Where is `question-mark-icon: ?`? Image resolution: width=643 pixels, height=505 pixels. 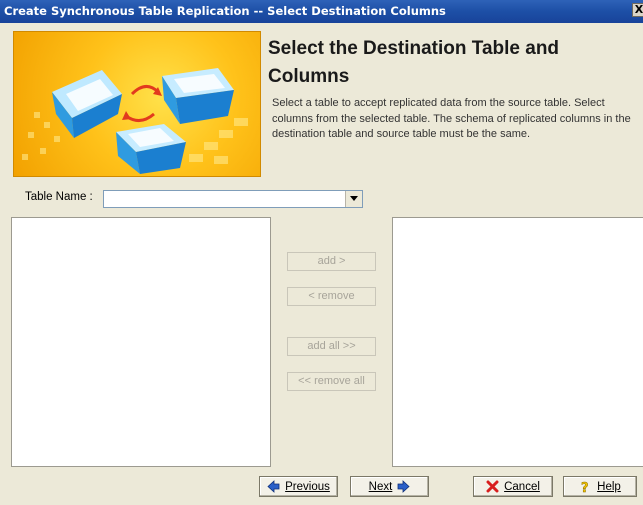
question-mark-icon: ? is located at coordinates (585, 487).